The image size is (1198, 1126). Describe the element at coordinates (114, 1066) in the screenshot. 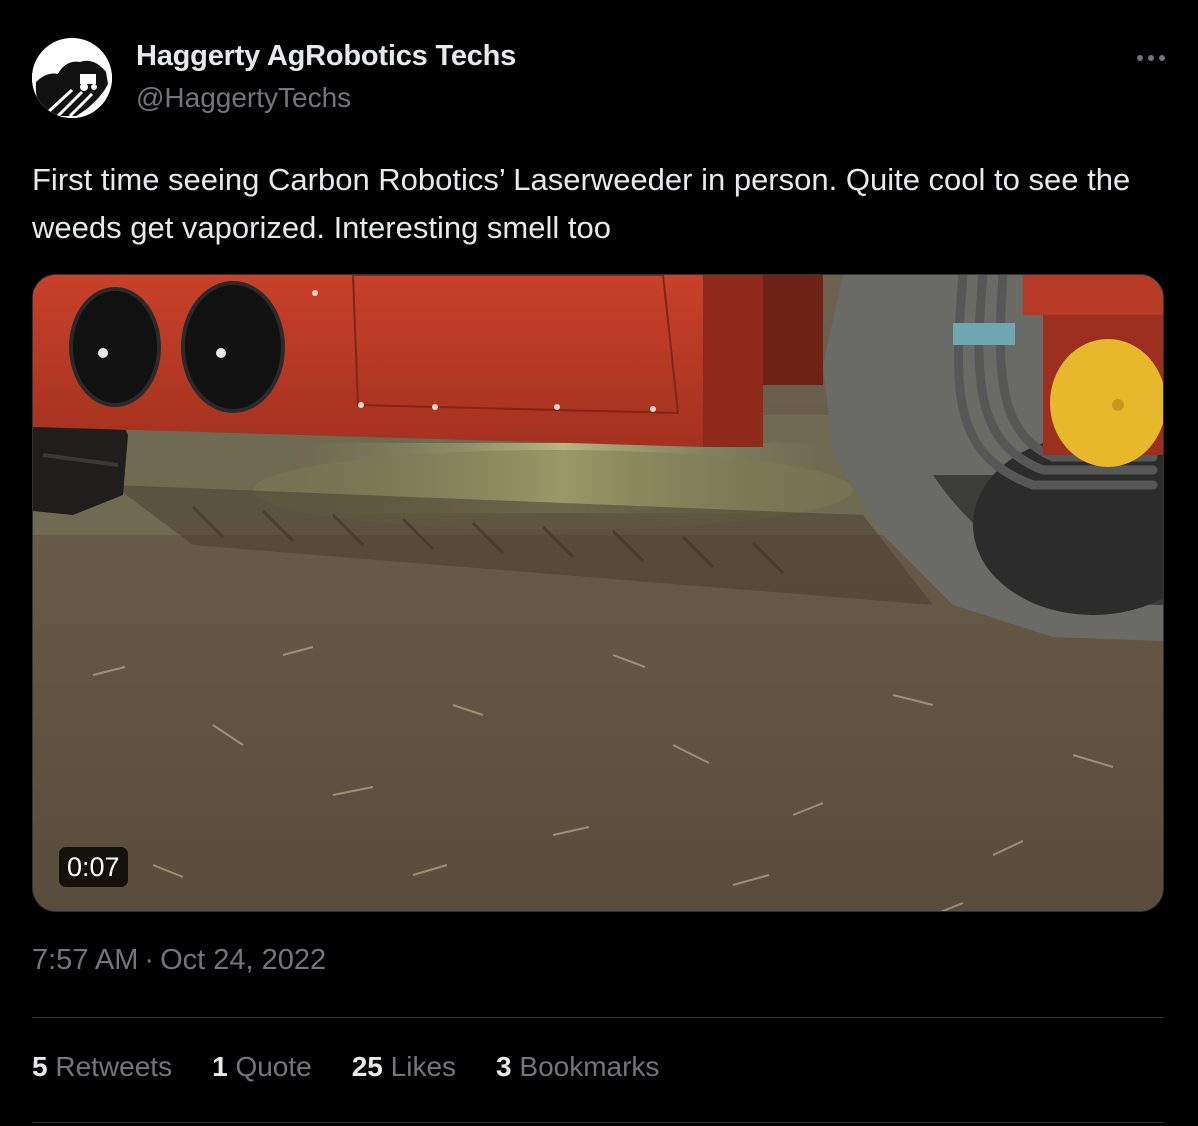

I see `retweets-label: Retweets` at that location.